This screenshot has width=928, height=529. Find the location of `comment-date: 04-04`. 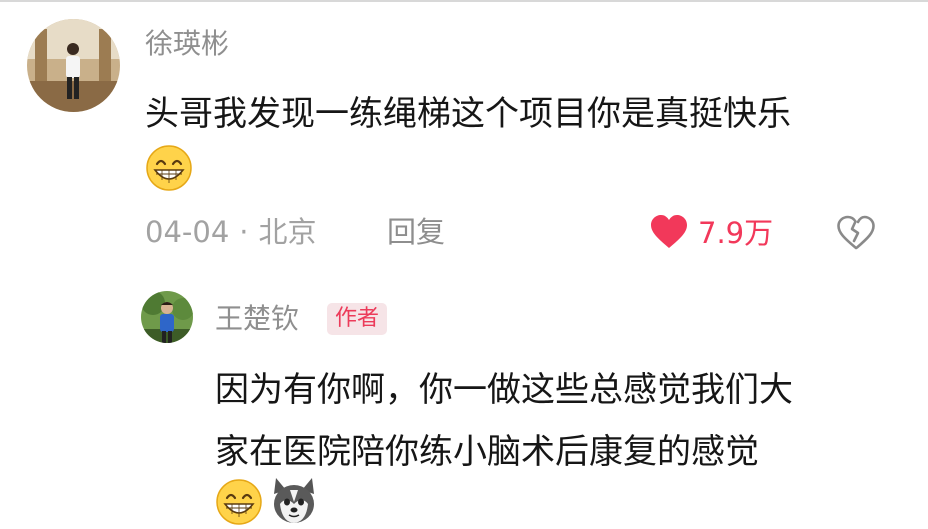

comment-date: 04-04 is located at coordinates (187, 232).